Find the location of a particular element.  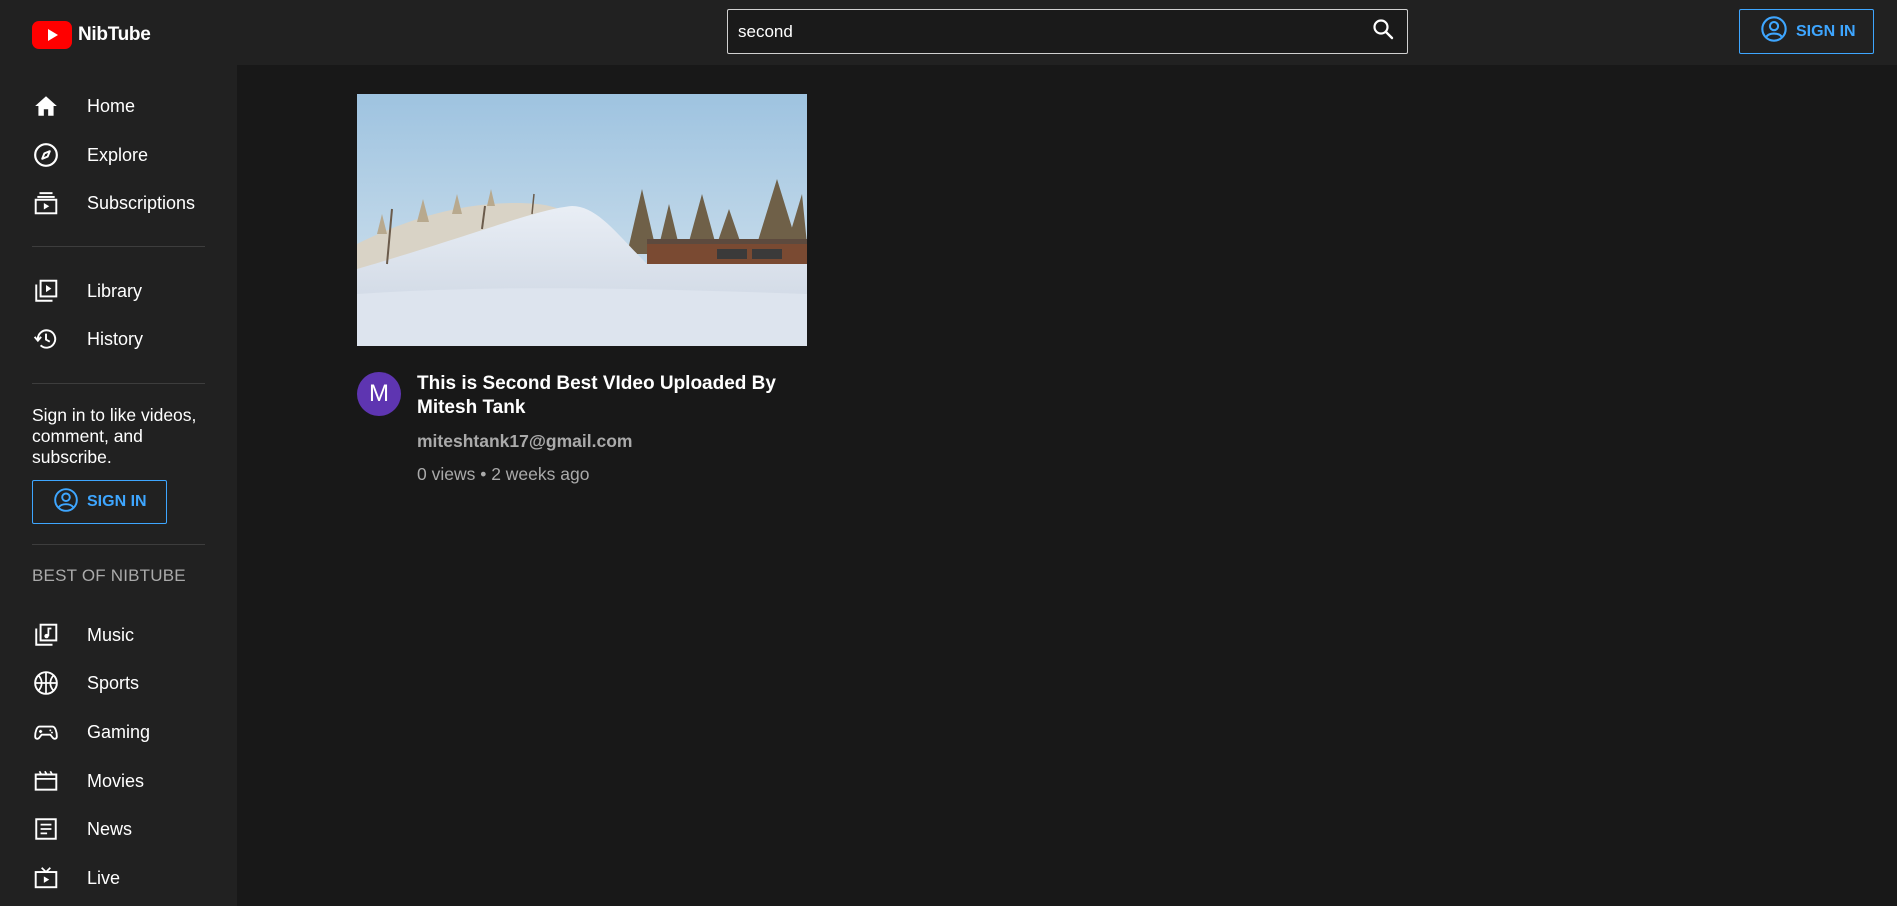

sidebar-item-label: Library is located at coordinates (115, 290).